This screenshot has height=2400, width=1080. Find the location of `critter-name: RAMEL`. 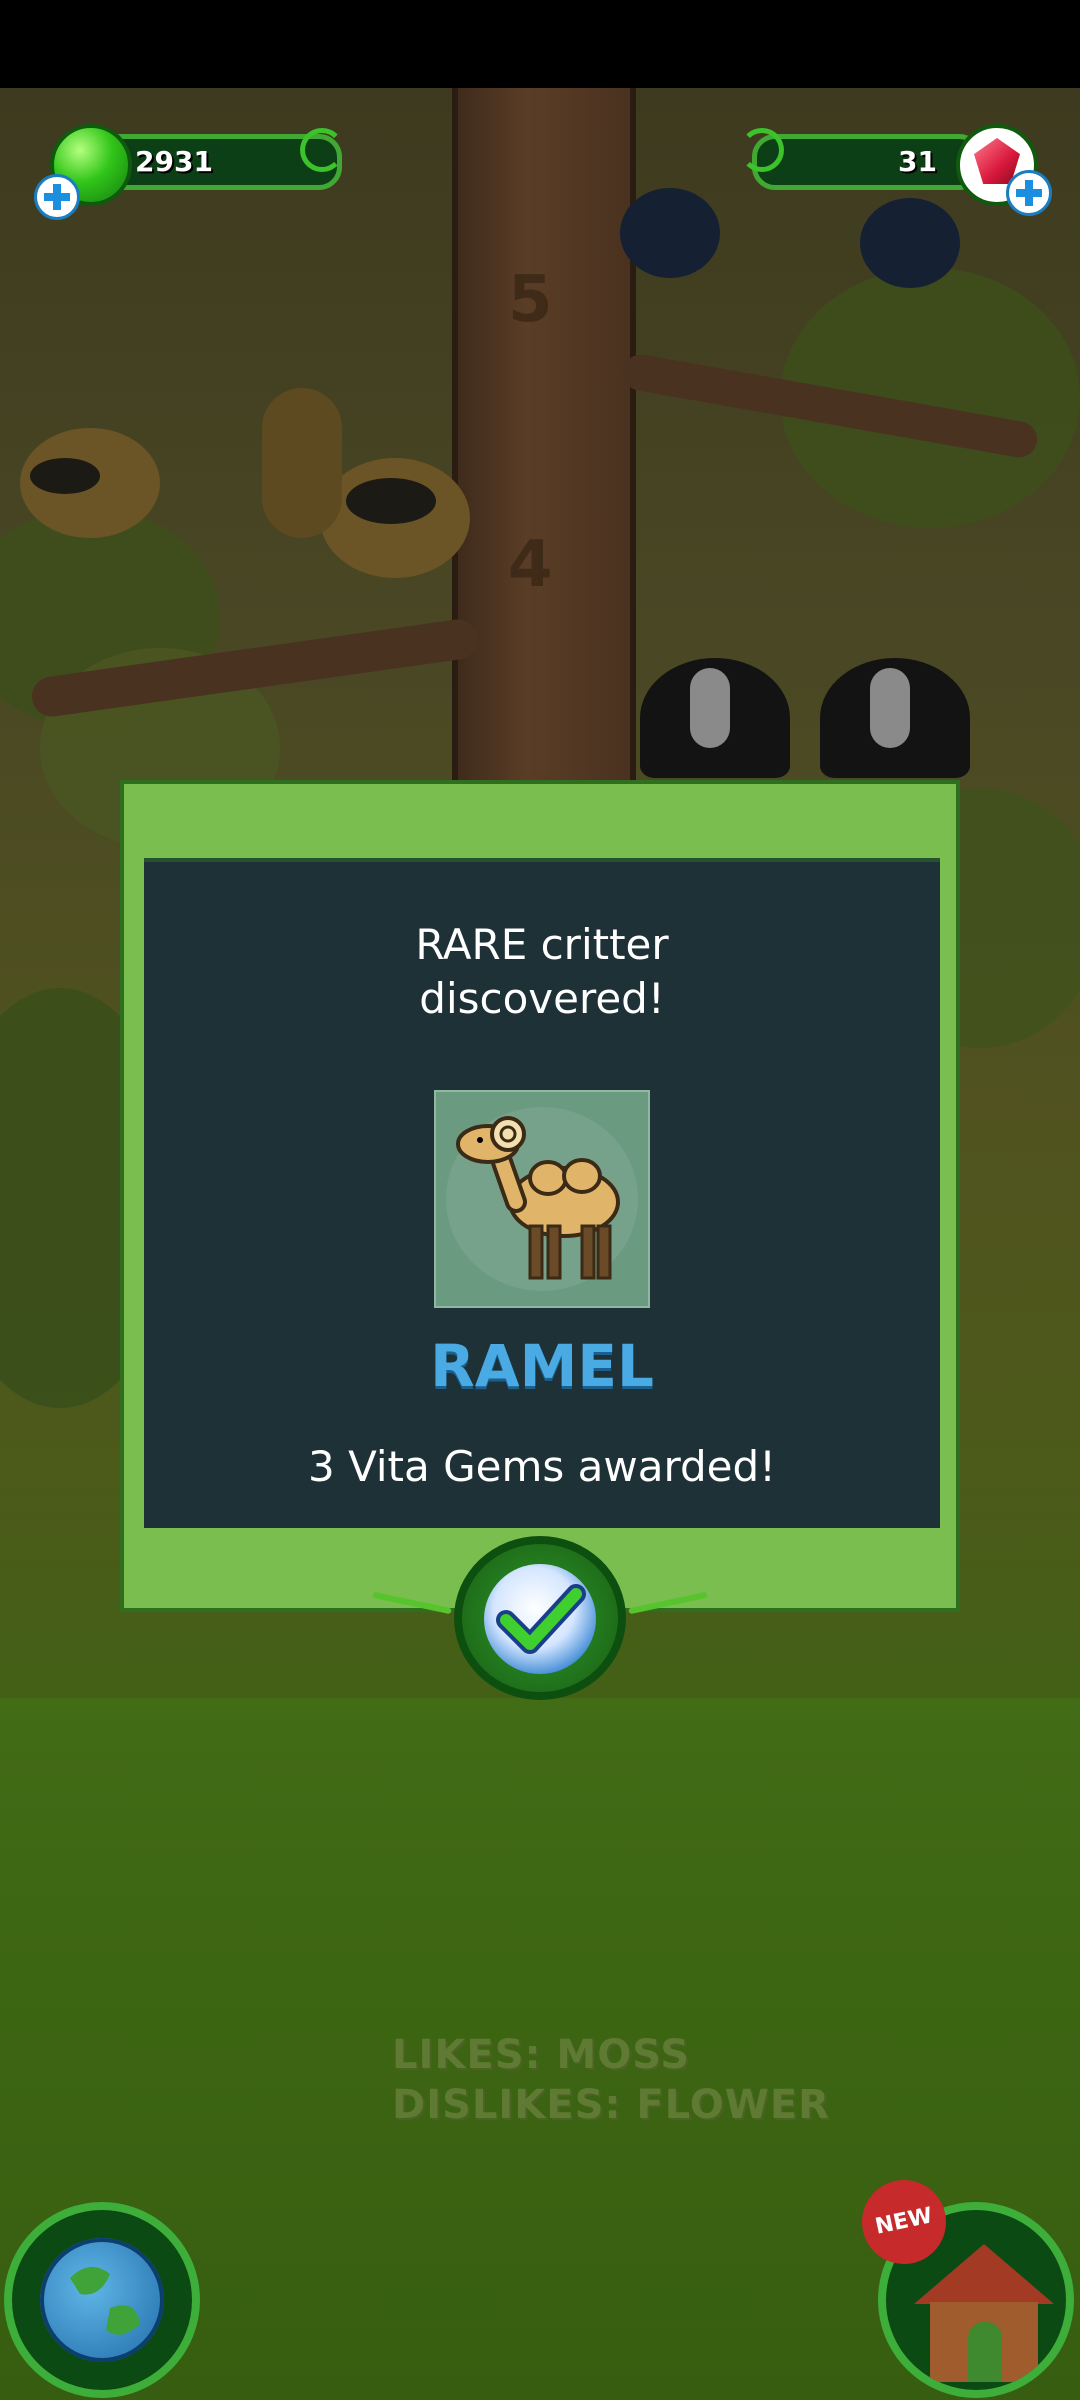

critter-name: RAMEL is located at coordinates (542, 1366).